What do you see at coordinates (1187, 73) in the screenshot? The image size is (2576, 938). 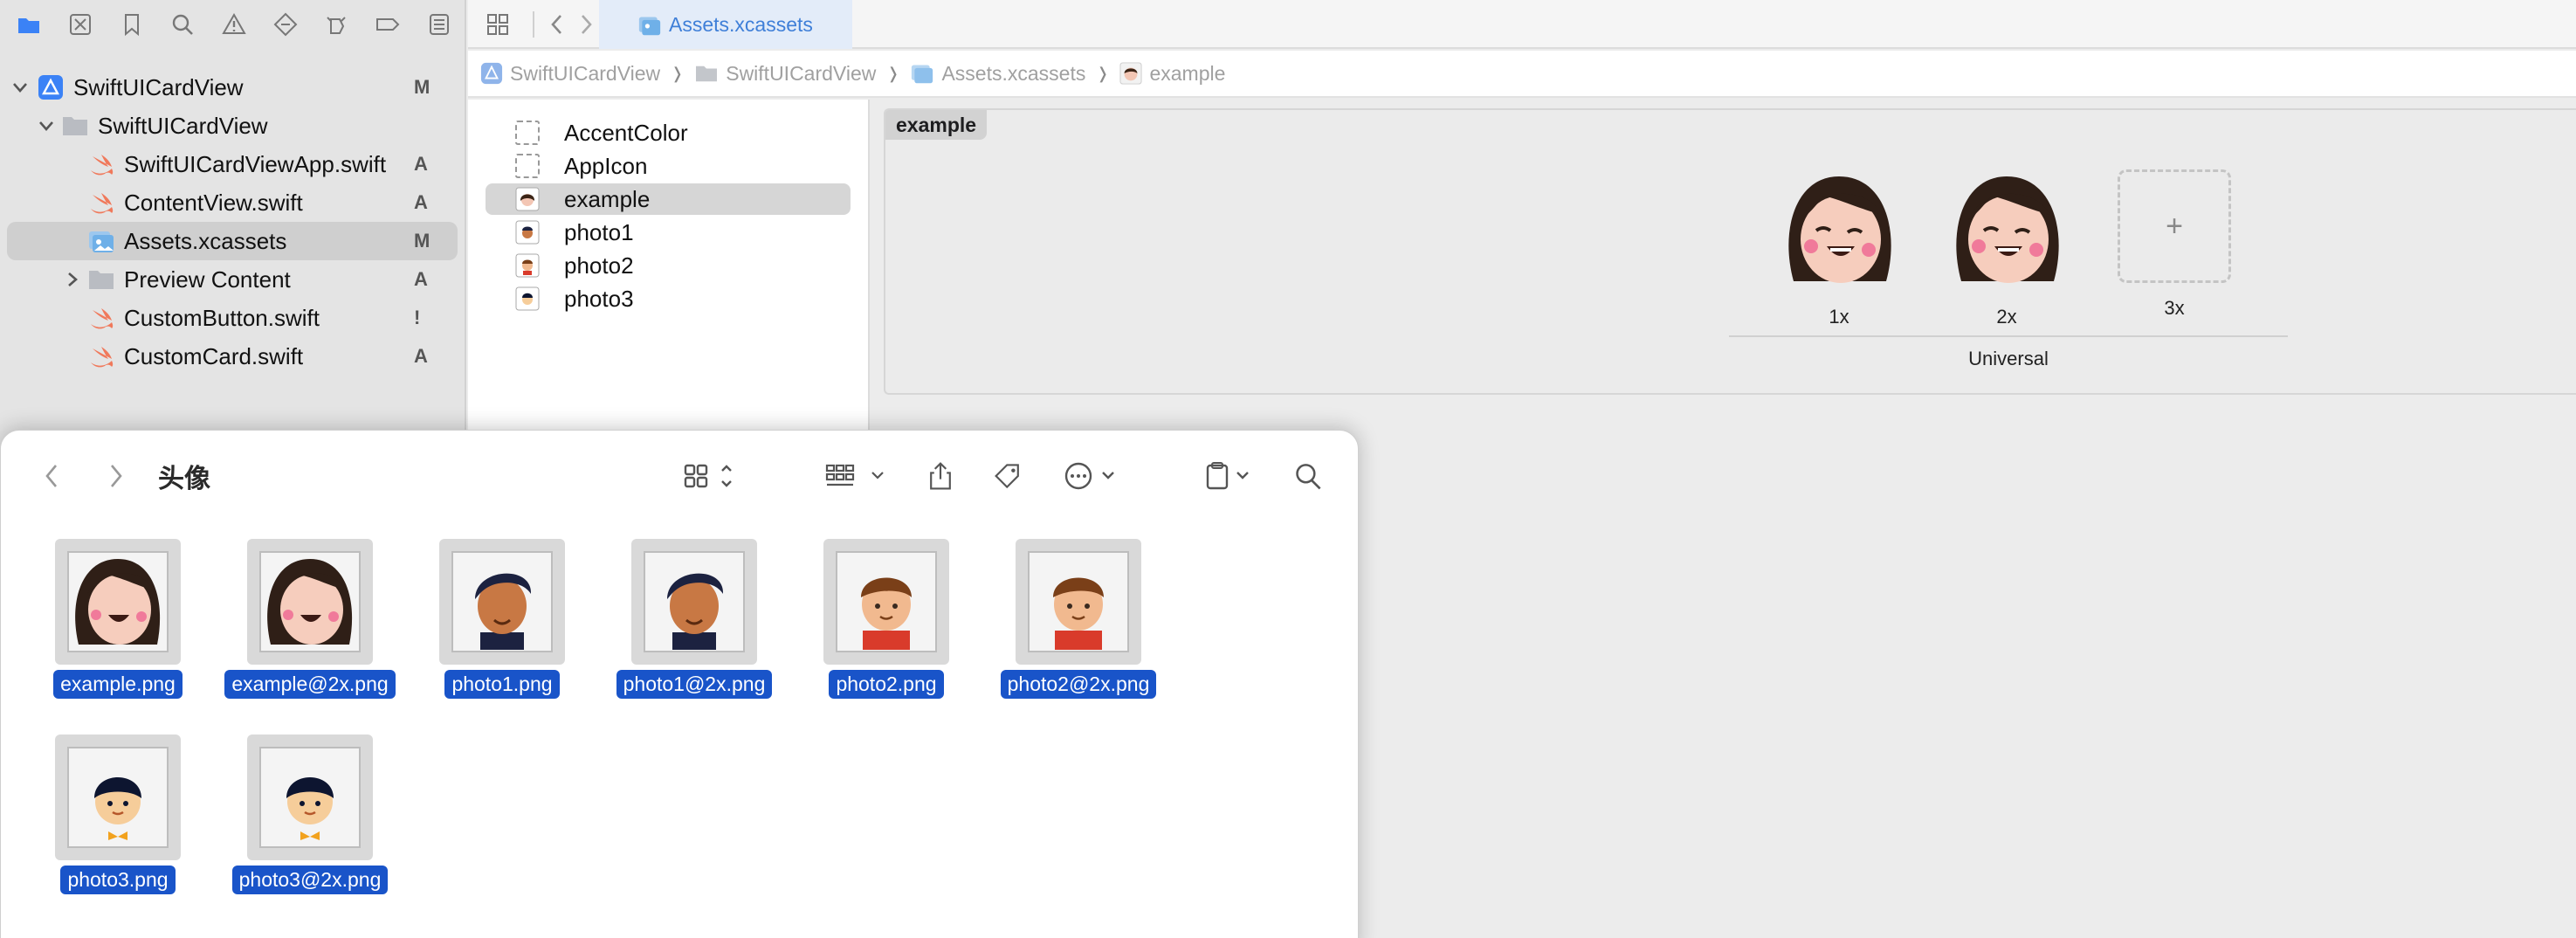 I see `breadcrumb-label: example` at bounding box center [1187, 73].